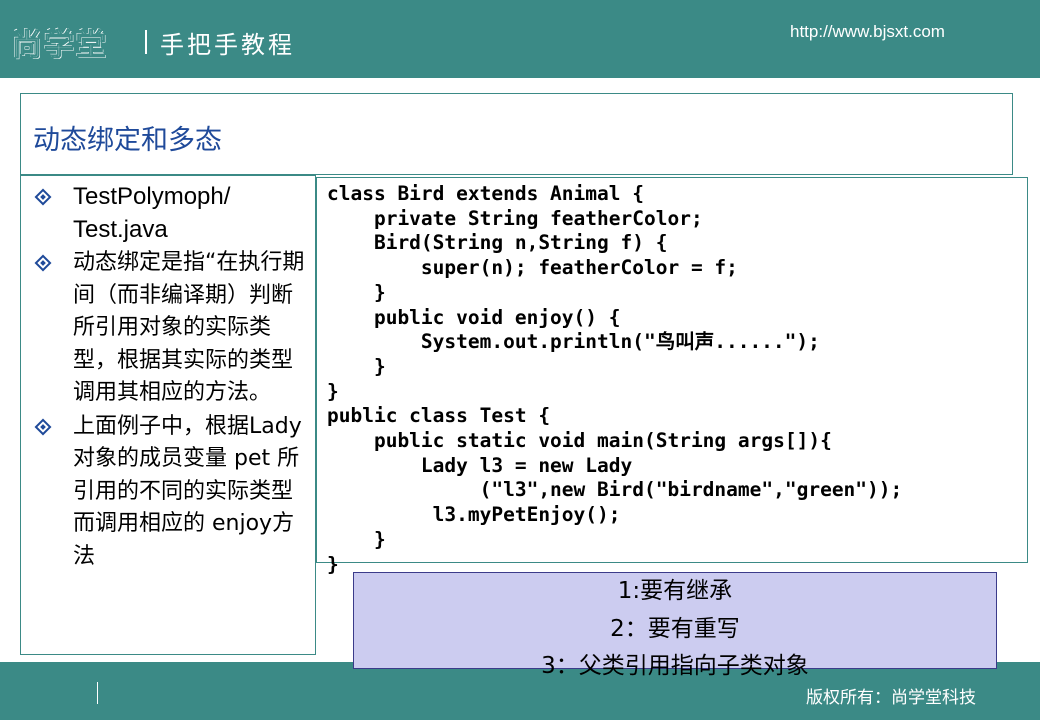  I want to click on code-line: ("l3",new Bird("birdname","green"));, so click(615, 490).